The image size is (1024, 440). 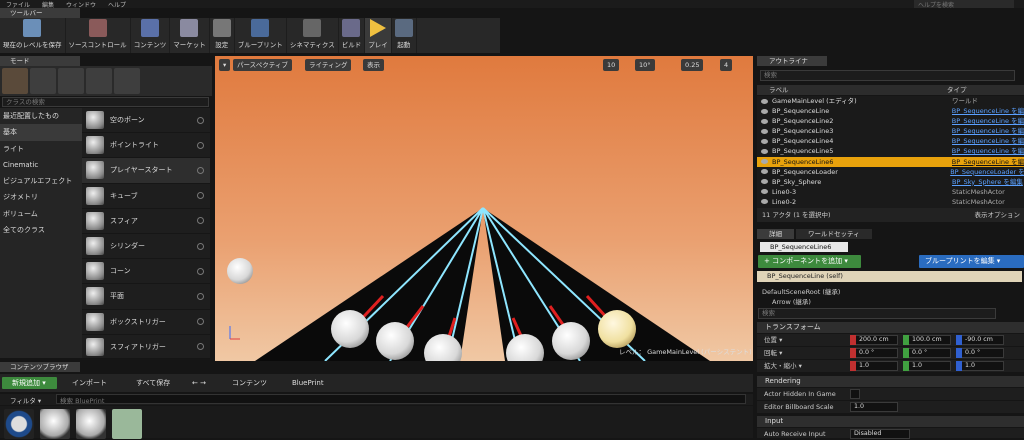 What do you see at coordinates (146, 221) in the screenshot?
I see `list-item: スフィア` at bounding box center [146, 221].